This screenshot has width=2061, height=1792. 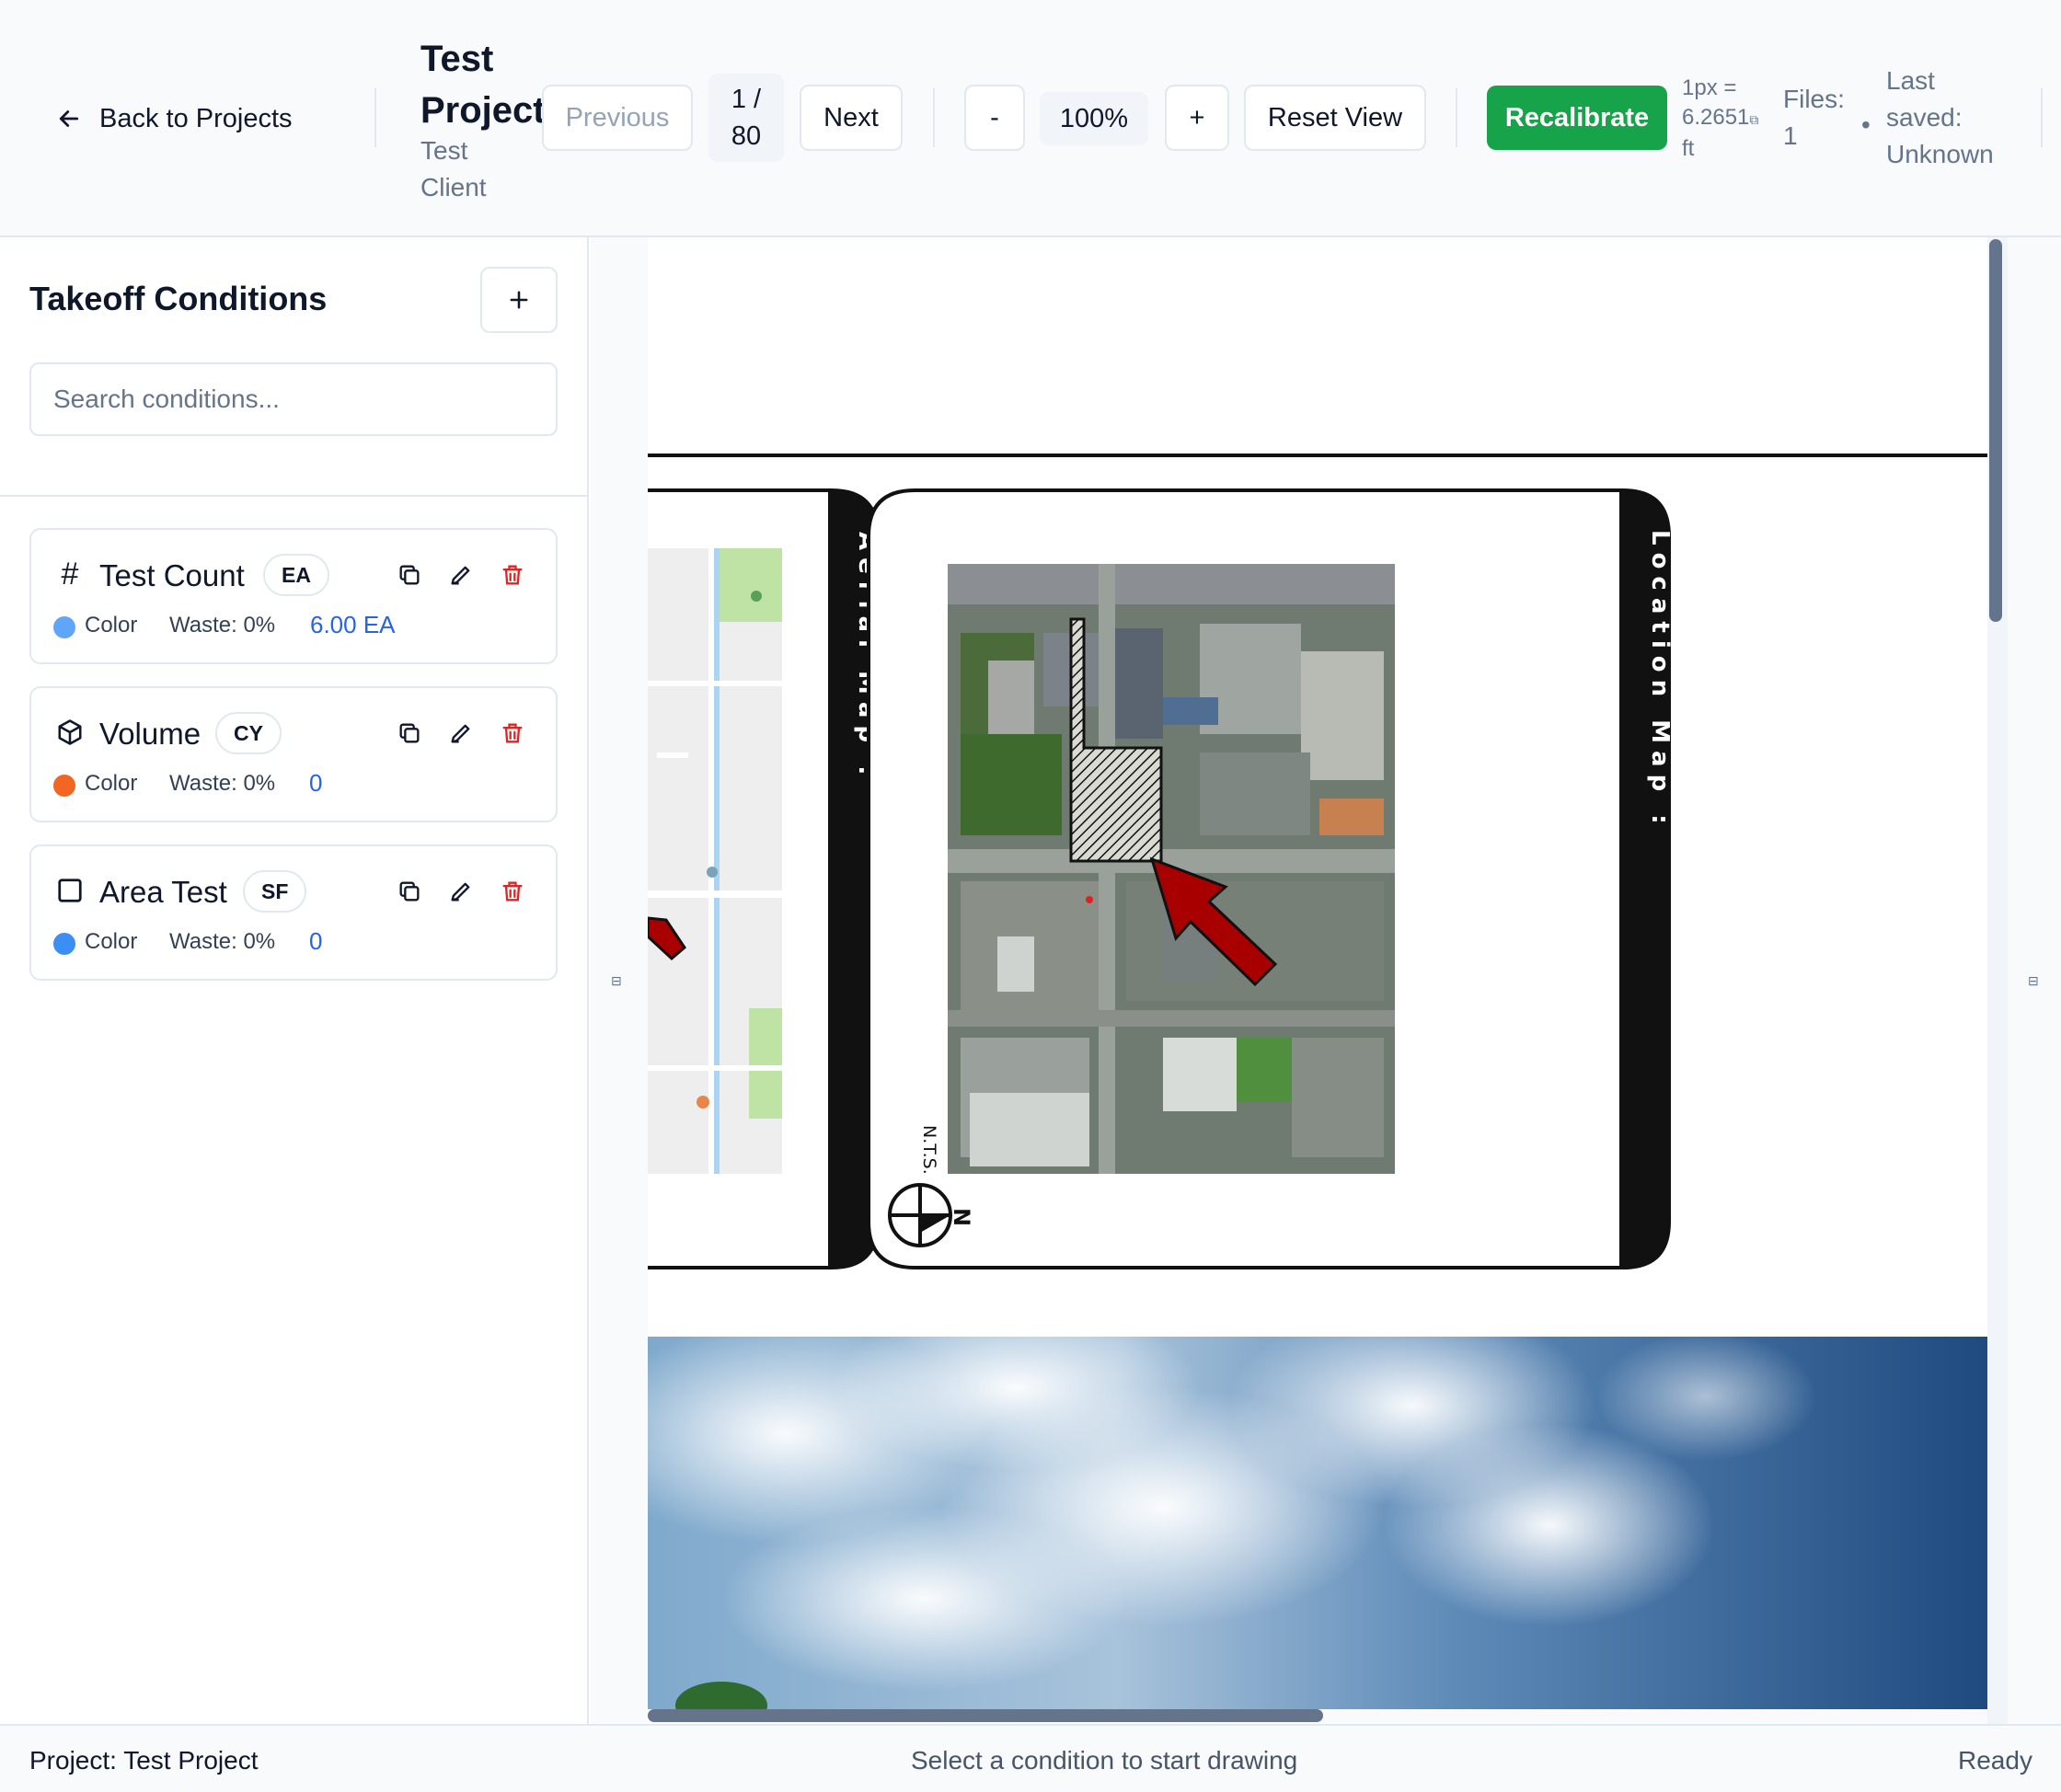 I want to click on zoom-out-button: -, so click(x=994, y=118).